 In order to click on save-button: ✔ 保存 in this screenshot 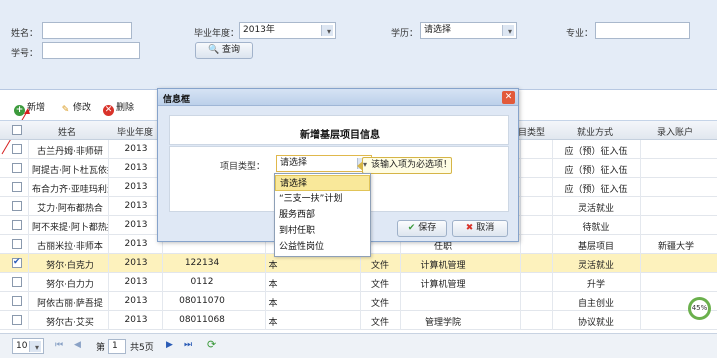, I will do `click(422, 228)`.